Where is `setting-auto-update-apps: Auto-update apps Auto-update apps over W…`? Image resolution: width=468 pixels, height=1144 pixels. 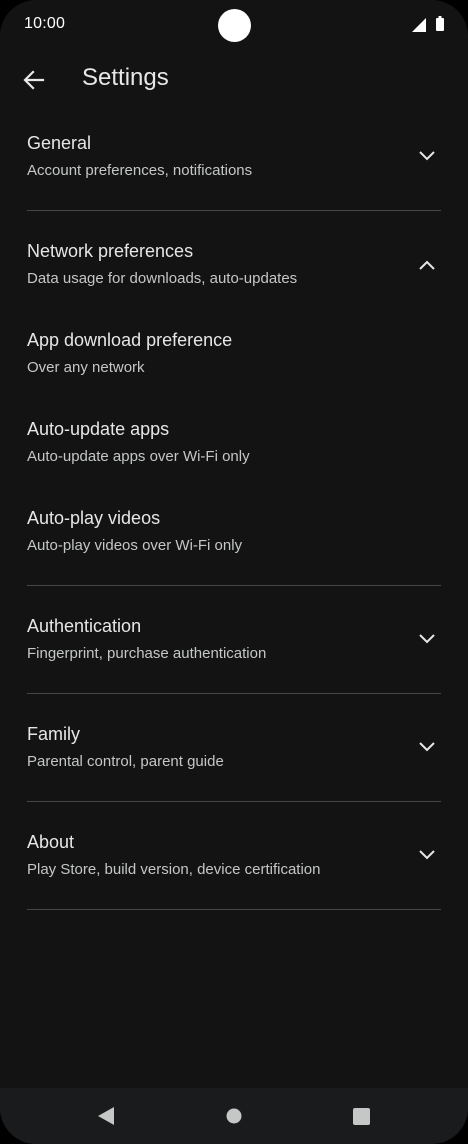 setting-auto-update-apps: Auto-update apps Auto-update apps over W… is located at coordinates (234, 433).